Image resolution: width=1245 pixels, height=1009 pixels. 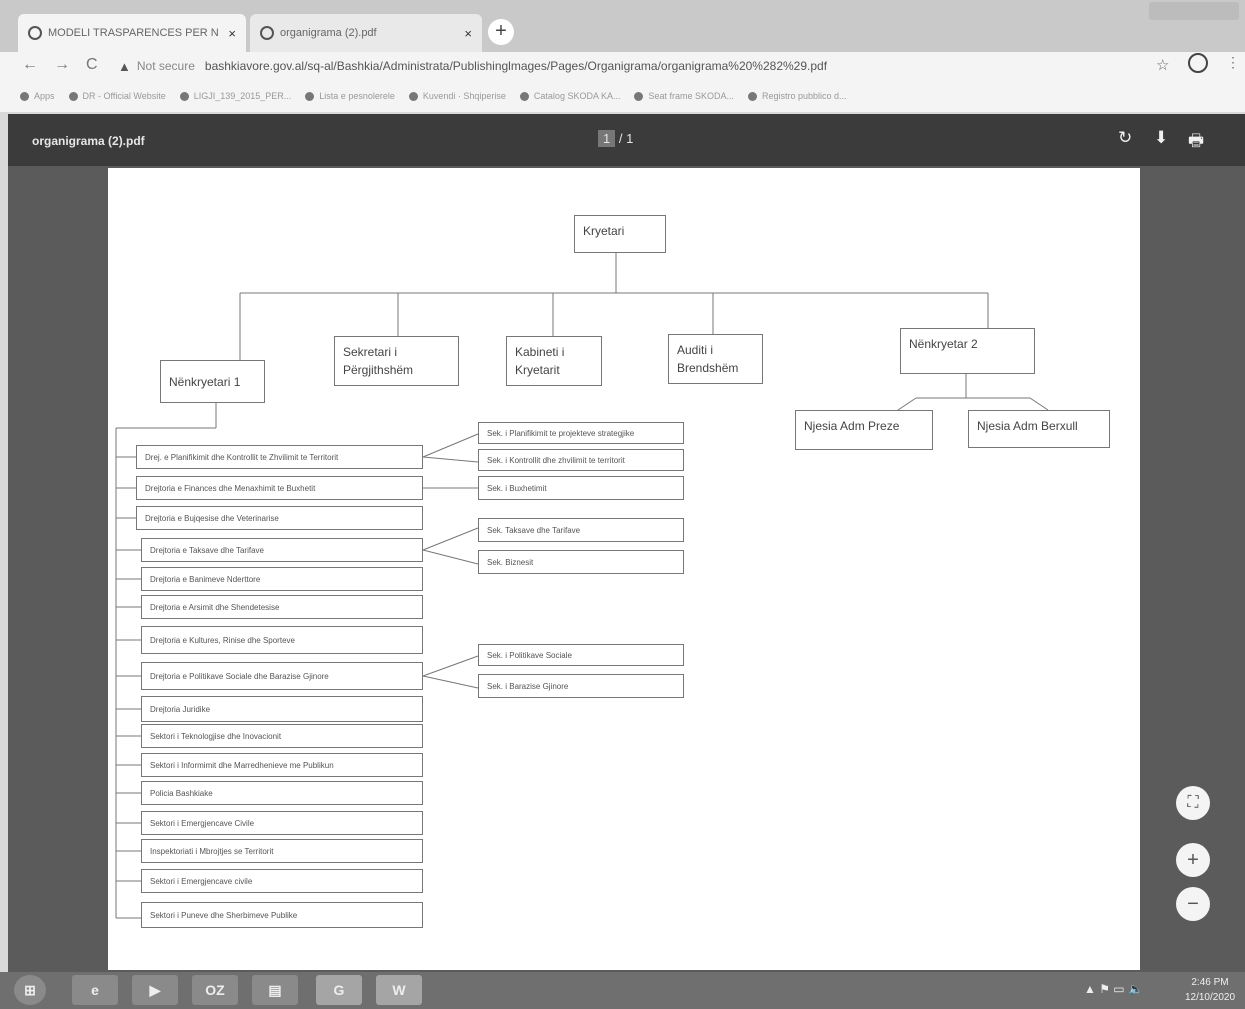 What do you see at coordinates (282, 915) in the screenshot?
I see `org-node-department: Sektori i Puneve dhe Sherbimeve Publike` at bounding box center [282, 915].